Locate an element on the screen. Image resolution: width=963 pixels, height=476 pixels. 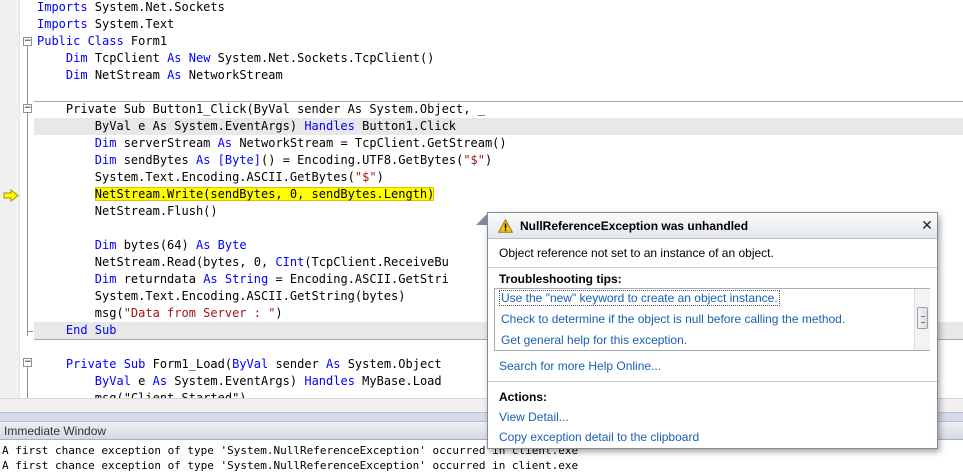
collapse-class-icon: − is located at coordinates (27, 41).